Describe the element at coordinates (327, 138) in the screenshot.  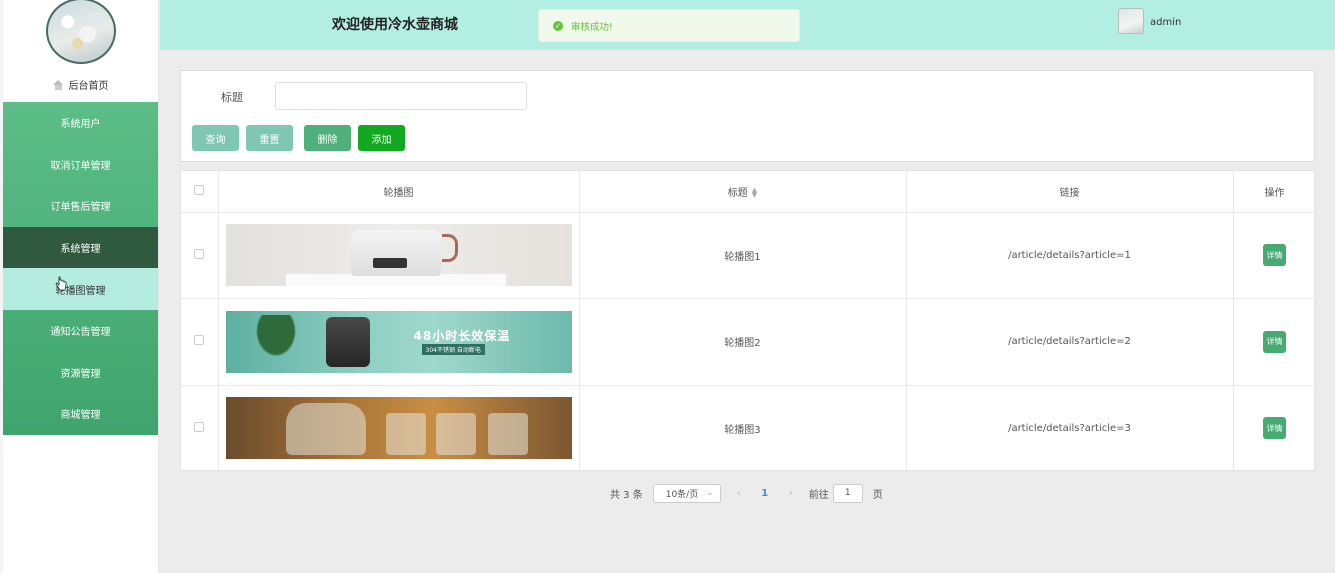
I see `delete-button: 删除` at that location.